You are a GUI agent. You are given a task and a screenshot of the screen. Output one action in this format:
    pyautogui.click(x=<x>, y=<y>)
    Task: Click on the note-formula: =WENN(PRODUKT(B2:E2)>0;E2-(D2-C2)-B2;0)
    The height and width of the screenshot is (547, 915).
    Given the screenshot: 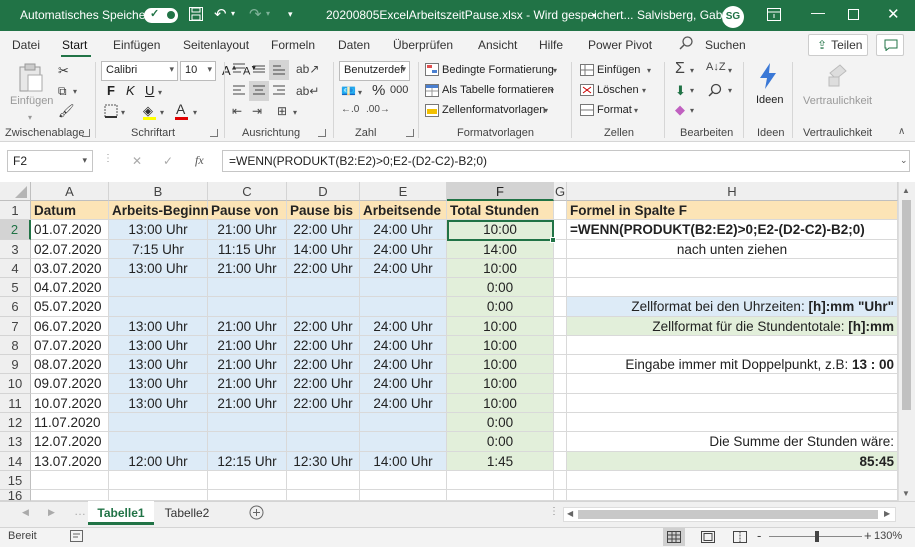 What is the action you would take?
    pyautogui.click(x=732, y=230)
    